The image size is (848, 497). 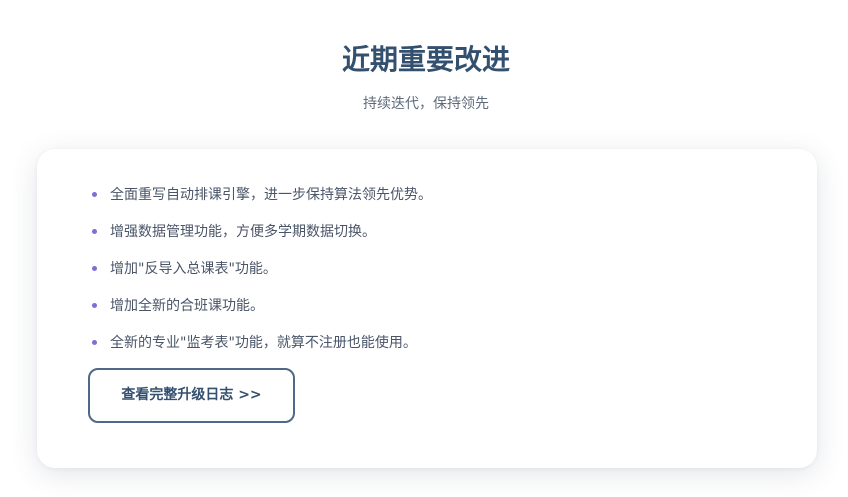 I want to click on page-subtitle: 持续迭代，保持领先, so click(x=426, y=104).